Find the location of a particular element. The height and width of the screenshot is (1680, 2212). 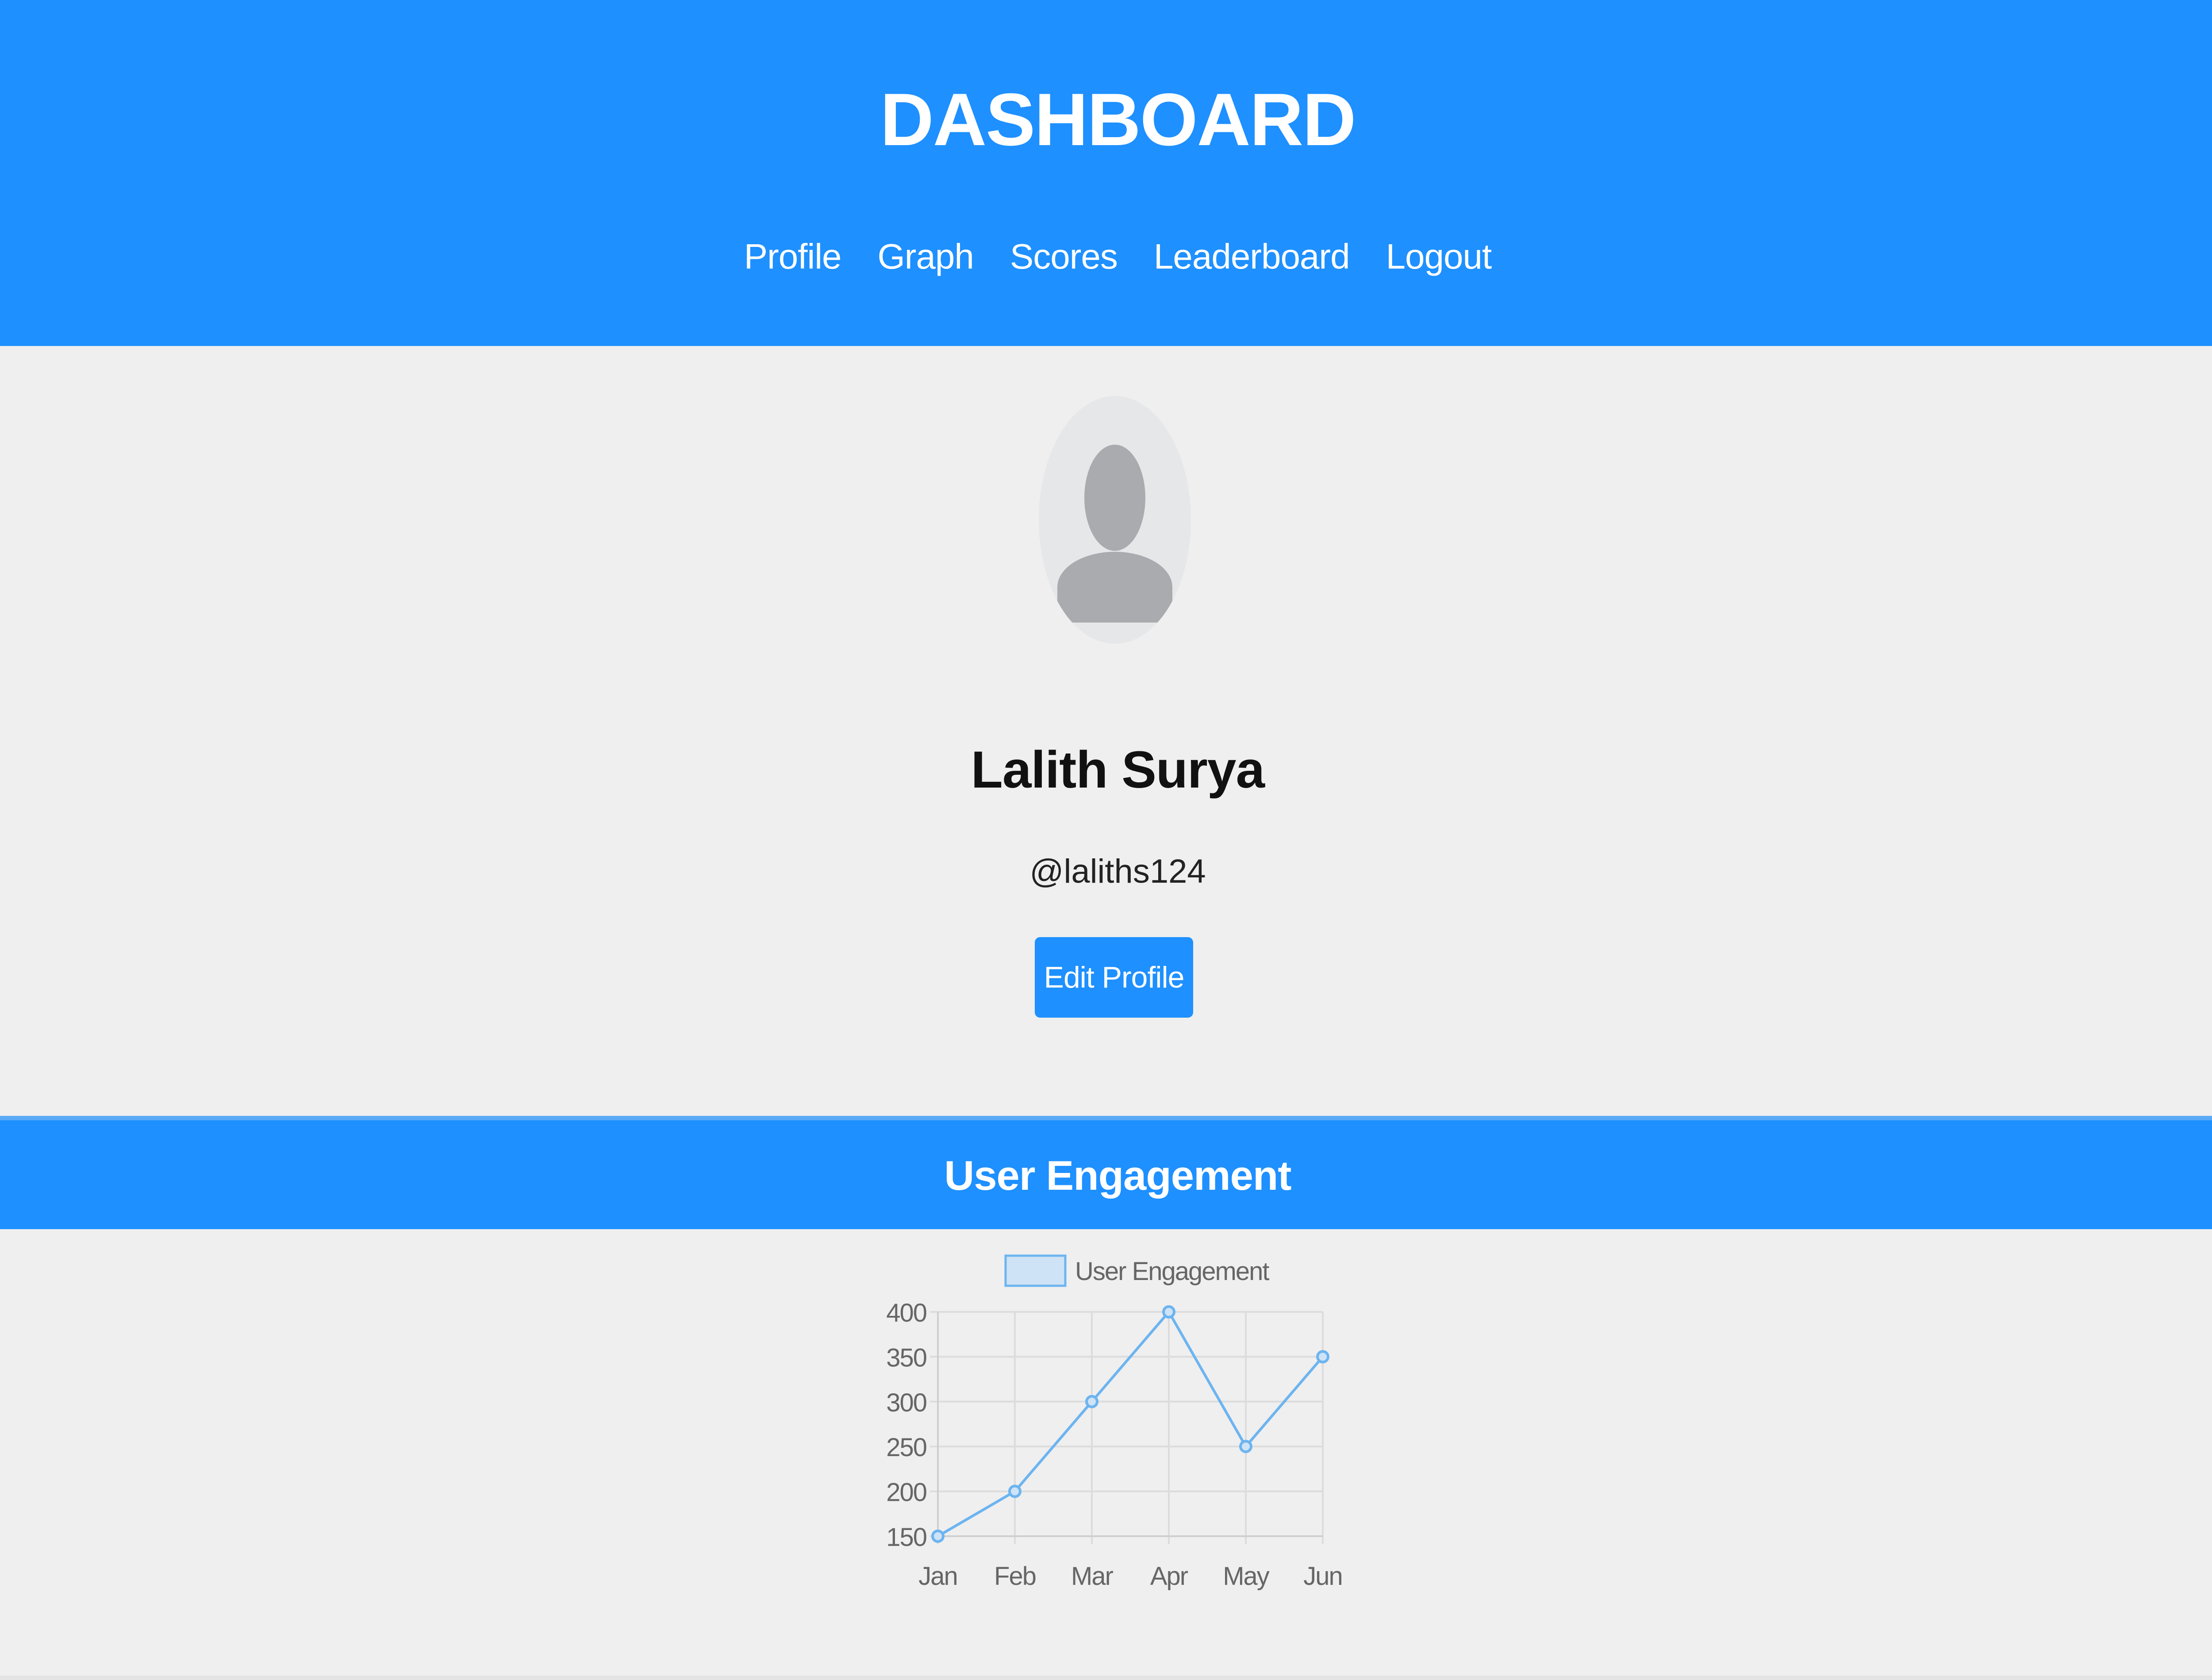

x-tick-label: Jun is located at coordinates (1323, 1576).